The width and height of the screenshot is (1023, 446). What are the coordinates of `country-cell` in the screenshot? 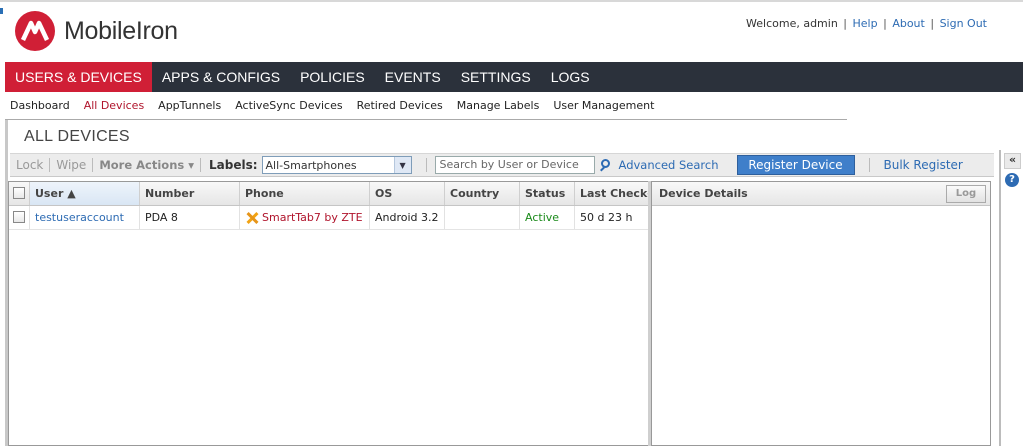 It's located at (482, 217).